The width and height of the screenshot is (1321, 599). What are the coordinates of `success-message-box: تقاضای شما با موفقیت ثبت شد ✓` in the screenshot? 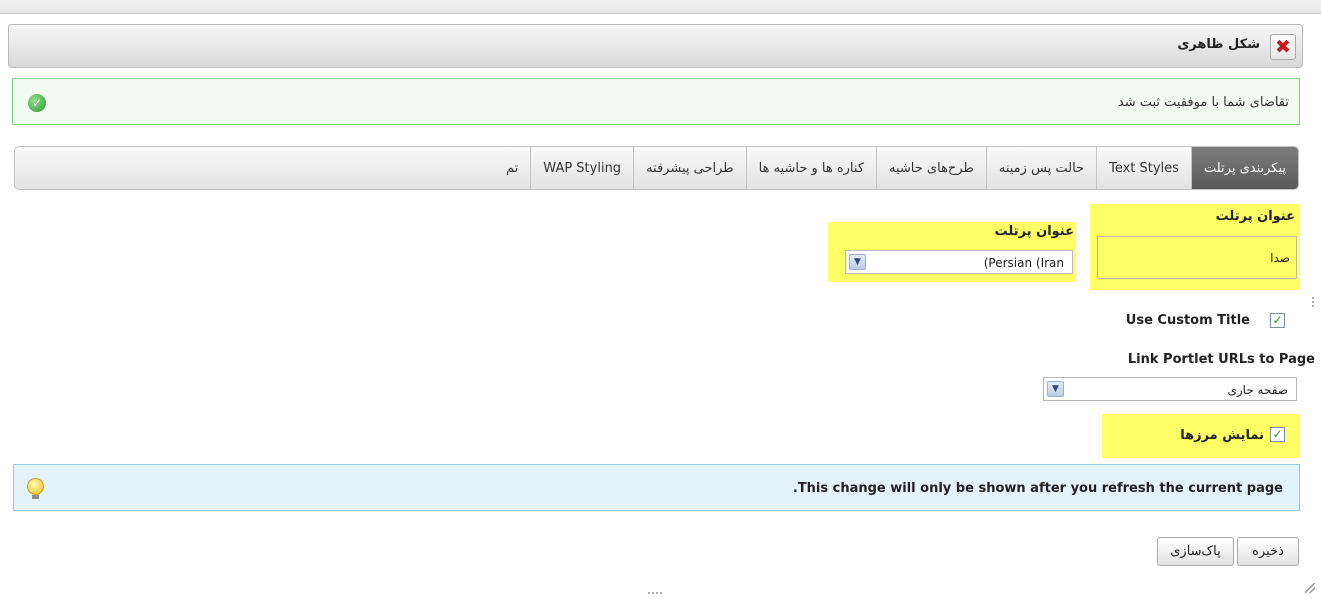 It's located at (656, 101).